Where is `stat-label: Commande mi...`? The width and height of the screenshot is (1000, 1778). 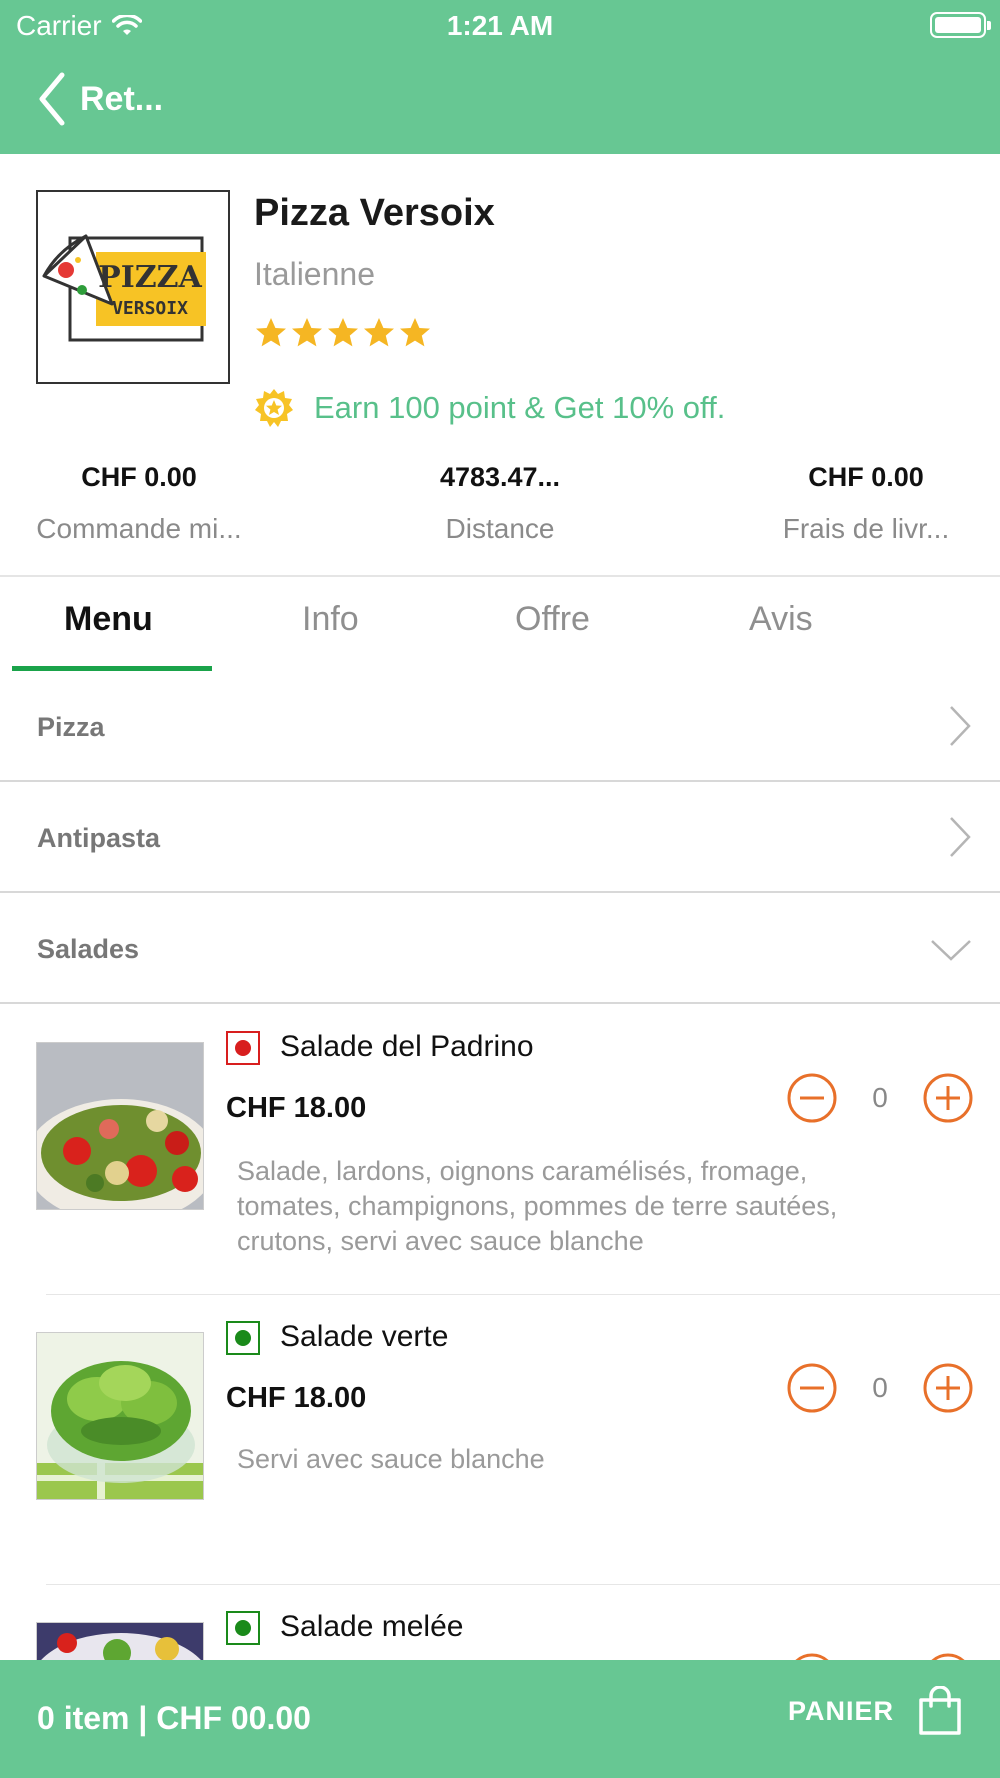
stat-label: Commande mi... is located at coordinates (139, 528).